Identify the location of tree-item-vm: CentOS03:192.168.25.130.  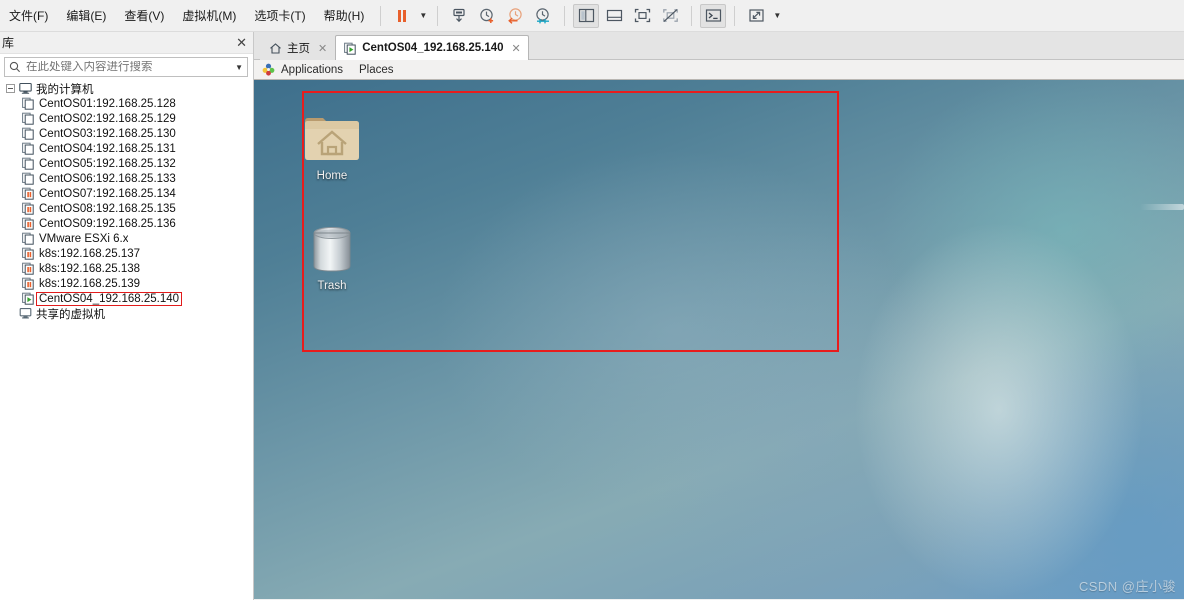
(128, 133).